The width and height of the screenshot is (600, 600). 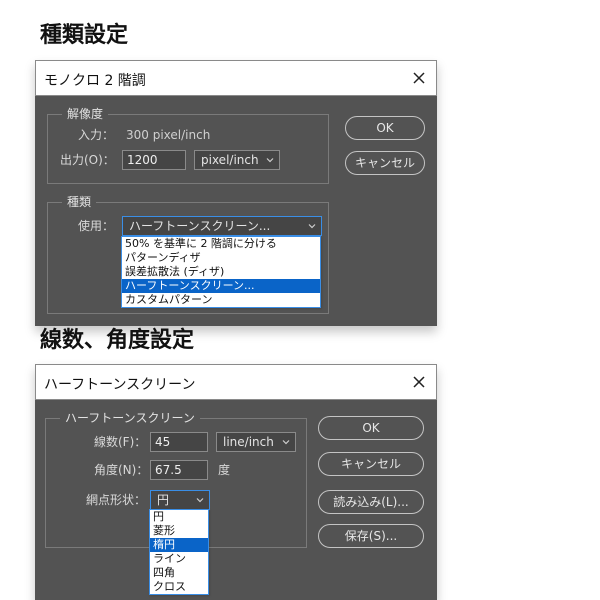 What do you see at coordinates (85, 114) in the screenshot?
I see `resolution-legend: 解像度` at bounding box center [85, 114].